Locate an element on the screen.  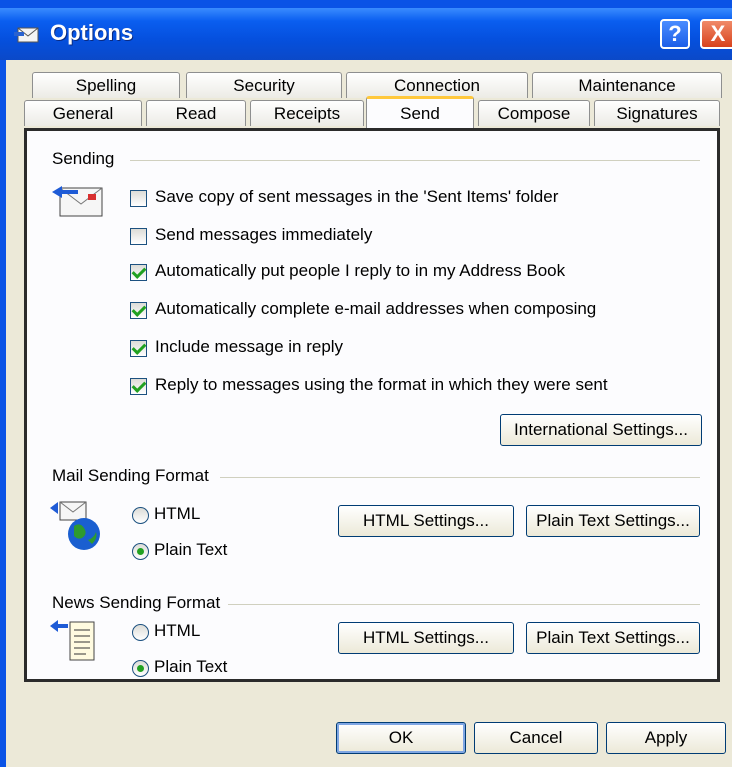
news-plain-text-radio is located at coordinates (140, 668).